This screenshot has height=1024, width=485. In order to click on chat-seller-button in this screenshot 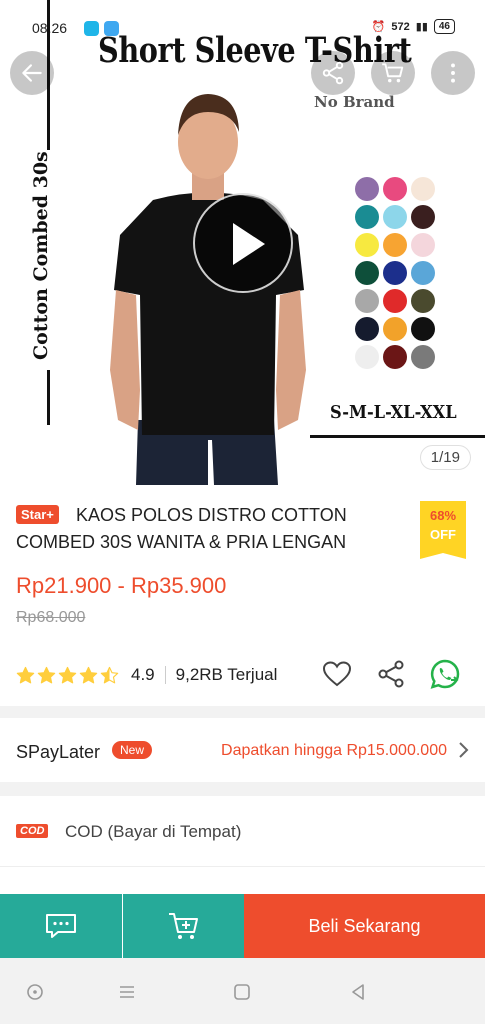, I will do `click(61, 926)`.